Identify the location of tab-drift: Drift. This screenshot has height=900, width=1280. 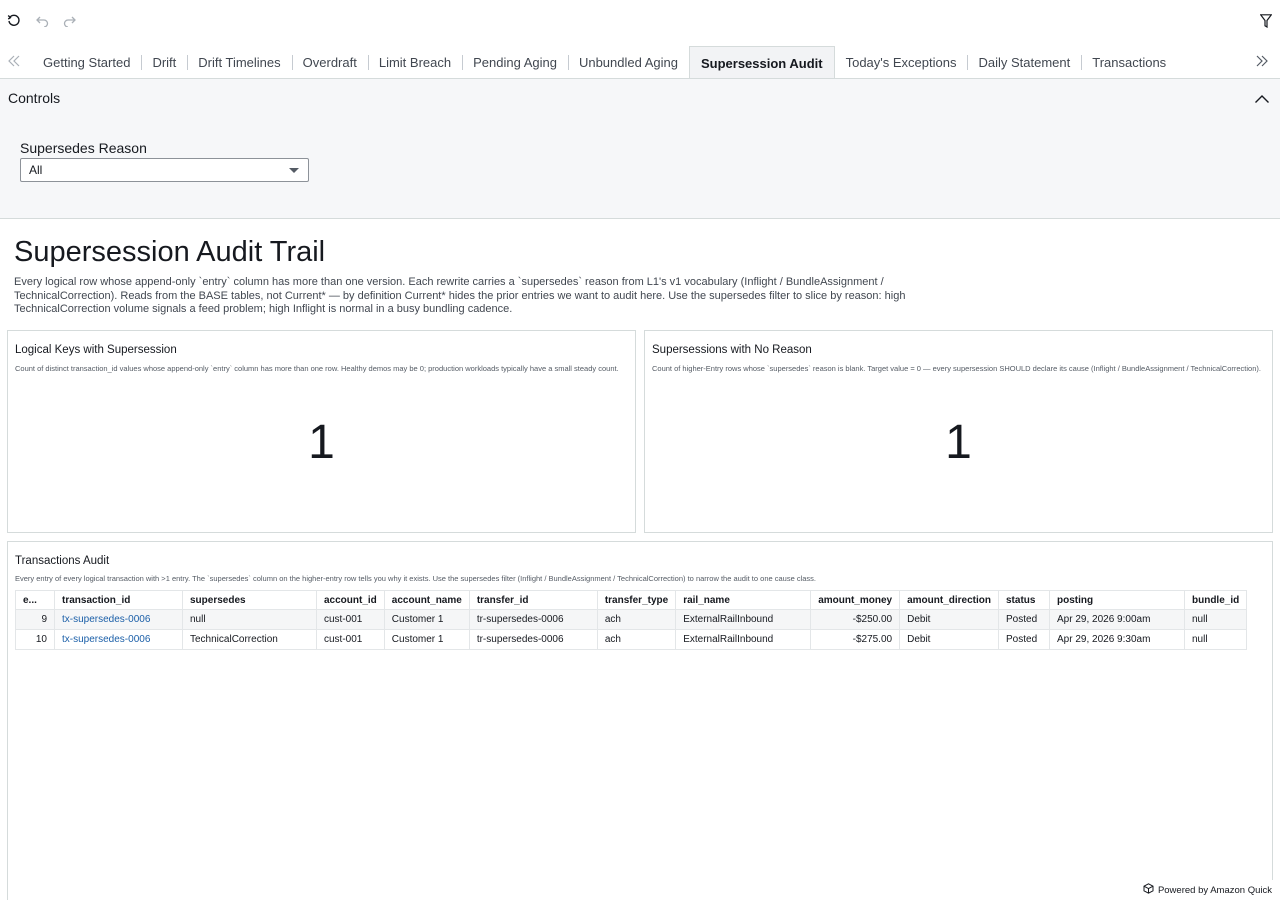
(164, 62).